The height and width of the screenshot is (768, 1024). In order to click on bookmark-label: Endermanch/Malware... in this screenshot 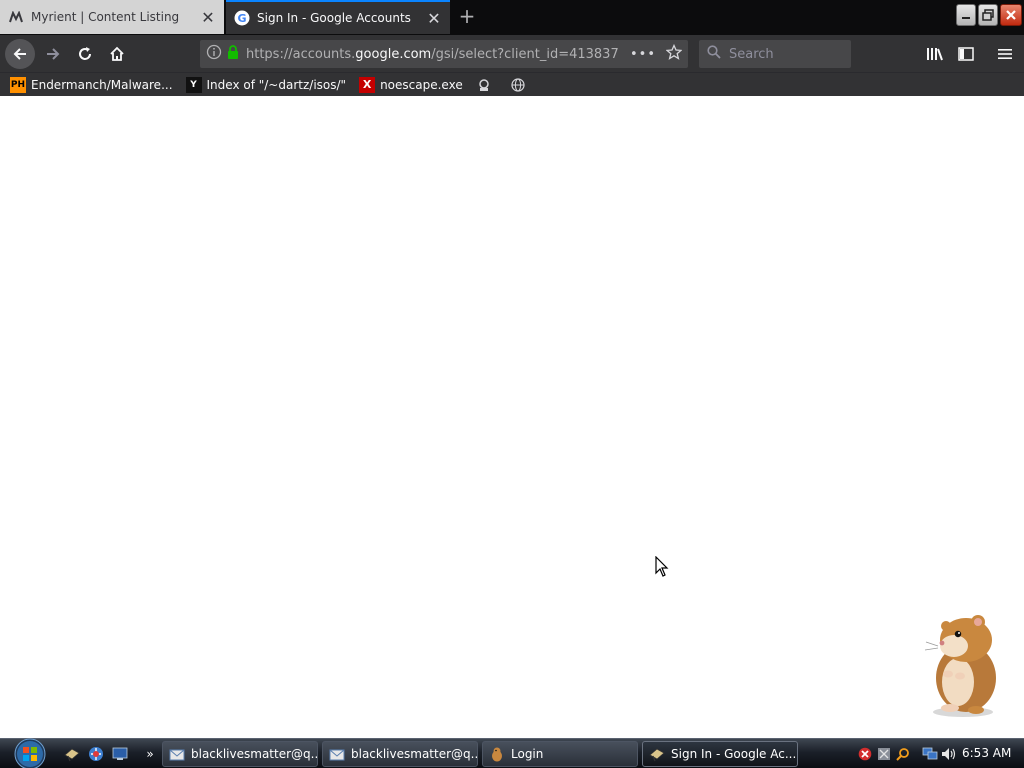, I will do `click(102, 84)`.